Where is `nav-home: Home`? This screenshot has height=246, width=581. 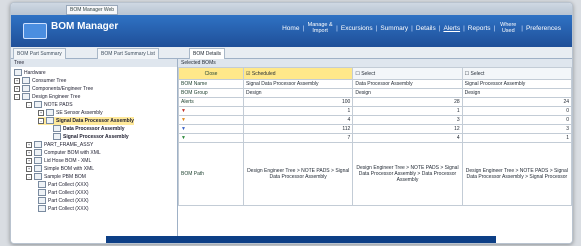
nav-home: Home is located at coordinates (290, 28).